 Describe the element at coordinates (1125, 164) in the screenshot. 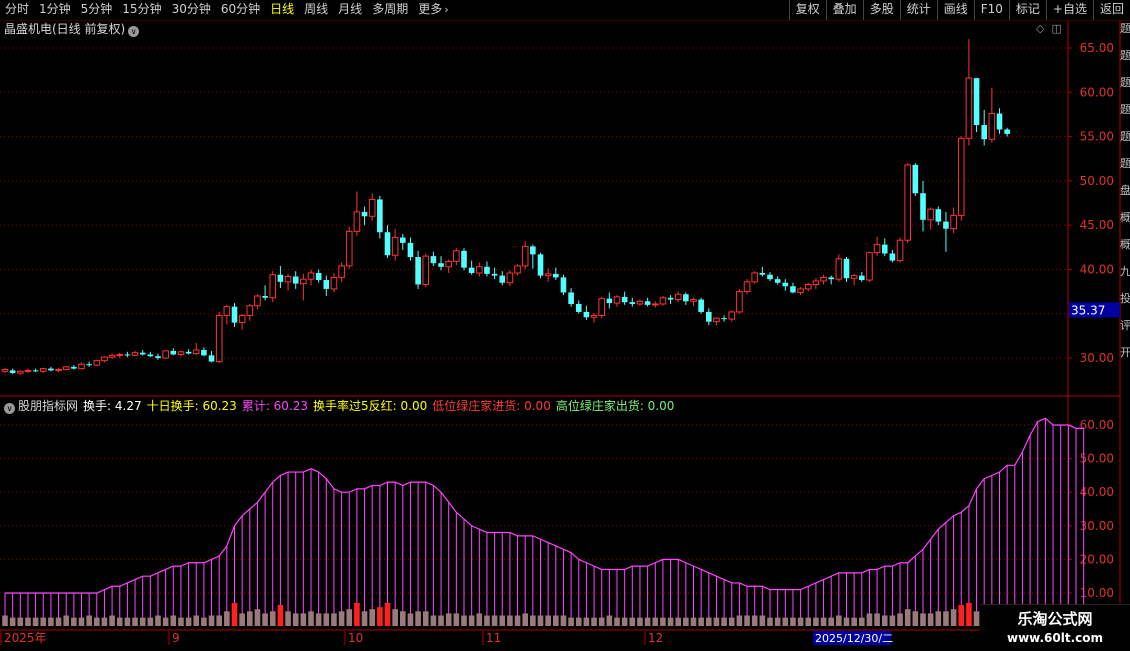

I see `side-tab-5: 题` at that location.